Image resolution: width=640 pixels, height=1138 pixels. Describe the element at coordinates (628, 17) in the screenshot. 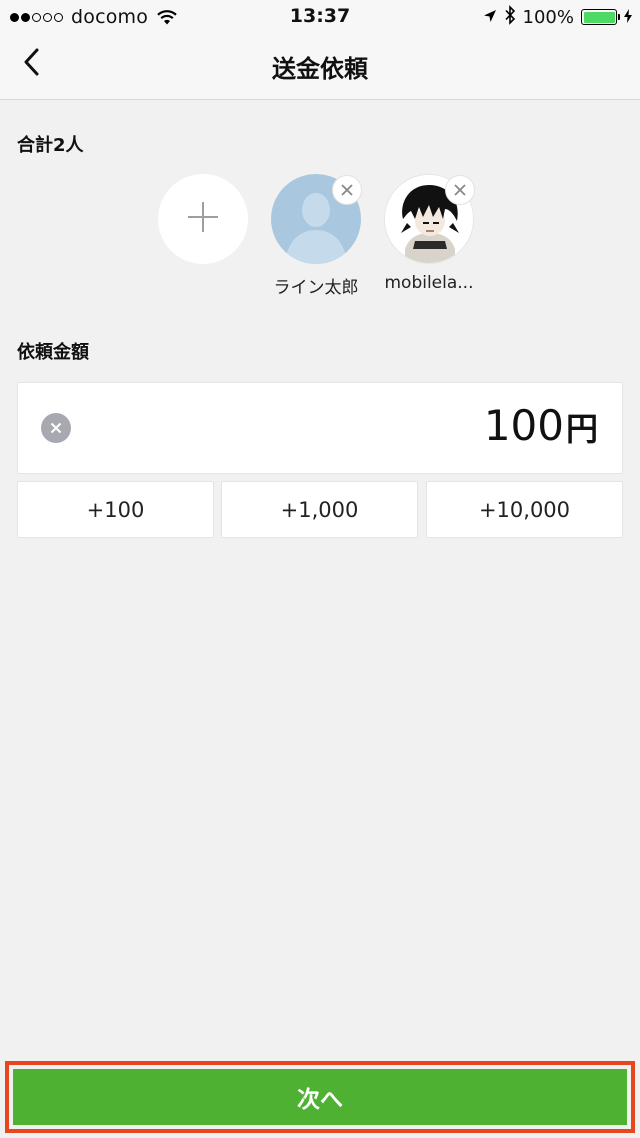

I see `charging-bolt-icon` at that location.